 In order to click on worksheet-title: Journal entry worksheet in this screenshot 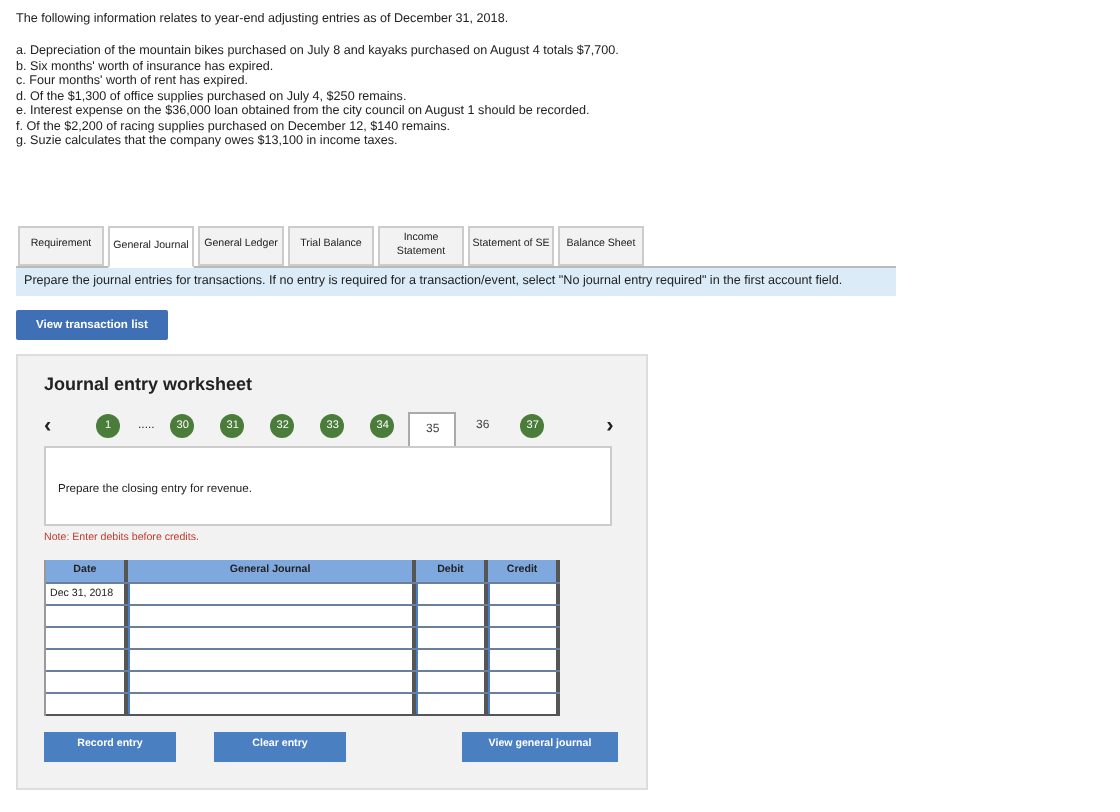, I will do `click(149, 384)`.